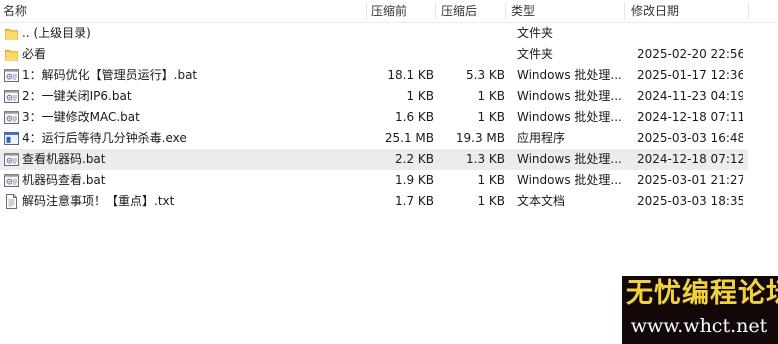 This screenshot has height=344, width=778. I want to click on watermark-url: www.whct.net, so click(699, 326).